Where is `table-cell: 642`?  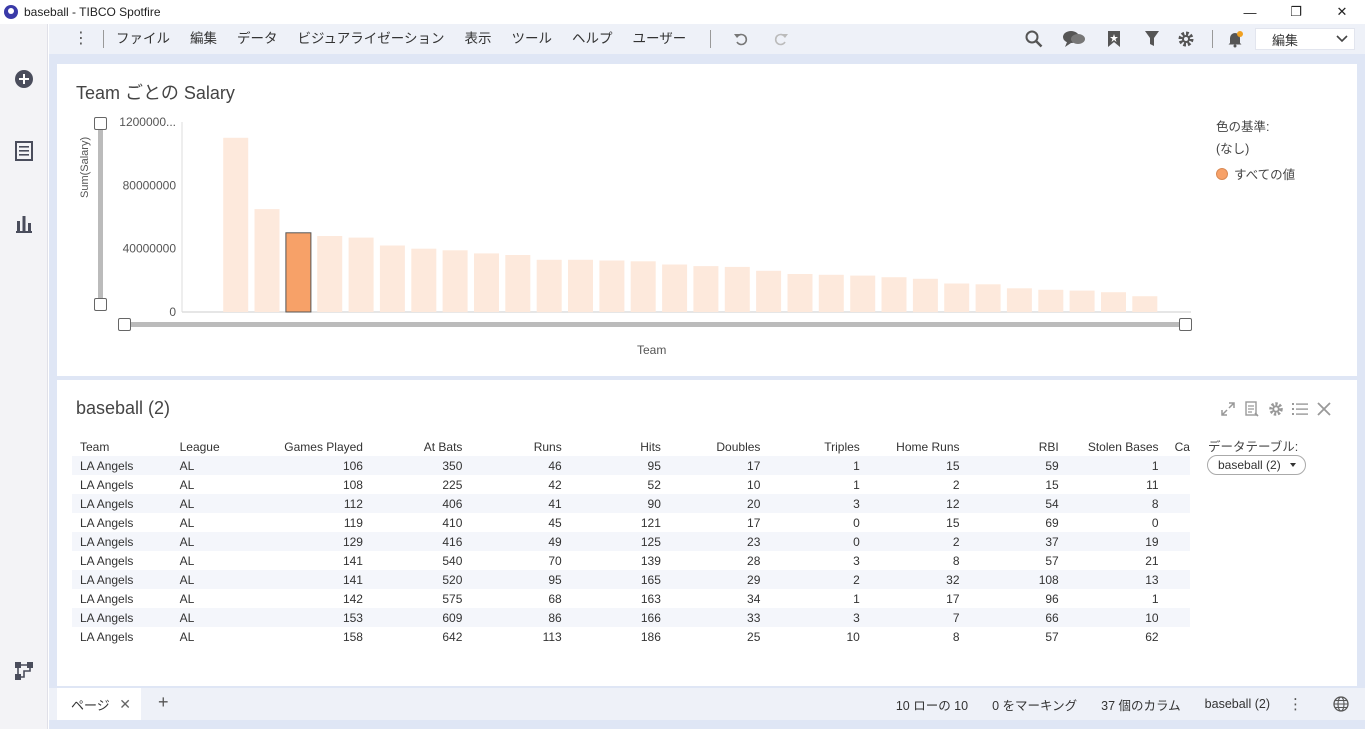
table-cell: 642 is located at coordinates (420, 636).